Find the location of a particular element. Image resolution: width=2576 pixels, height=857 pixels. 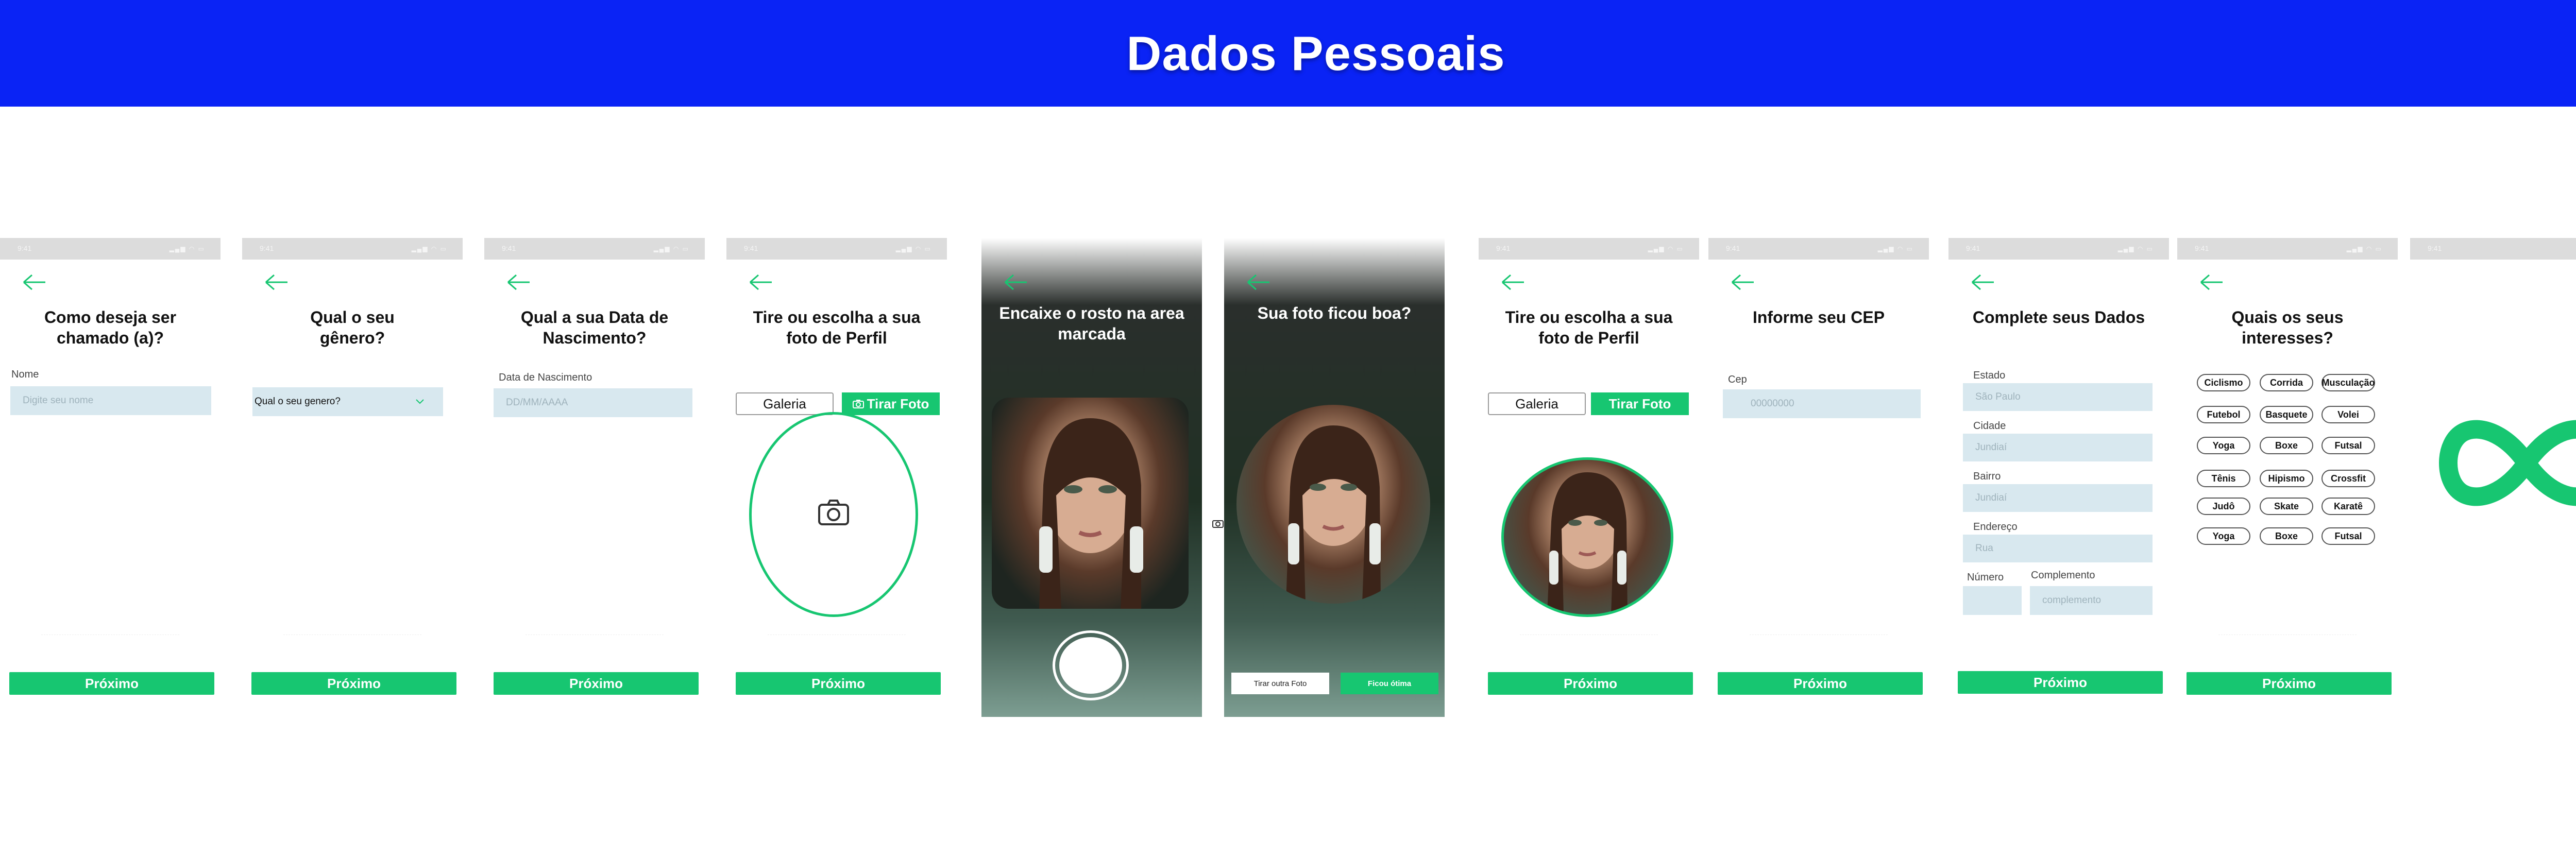

interest-chip: Crossfit is located at coordinates (2348, 478).